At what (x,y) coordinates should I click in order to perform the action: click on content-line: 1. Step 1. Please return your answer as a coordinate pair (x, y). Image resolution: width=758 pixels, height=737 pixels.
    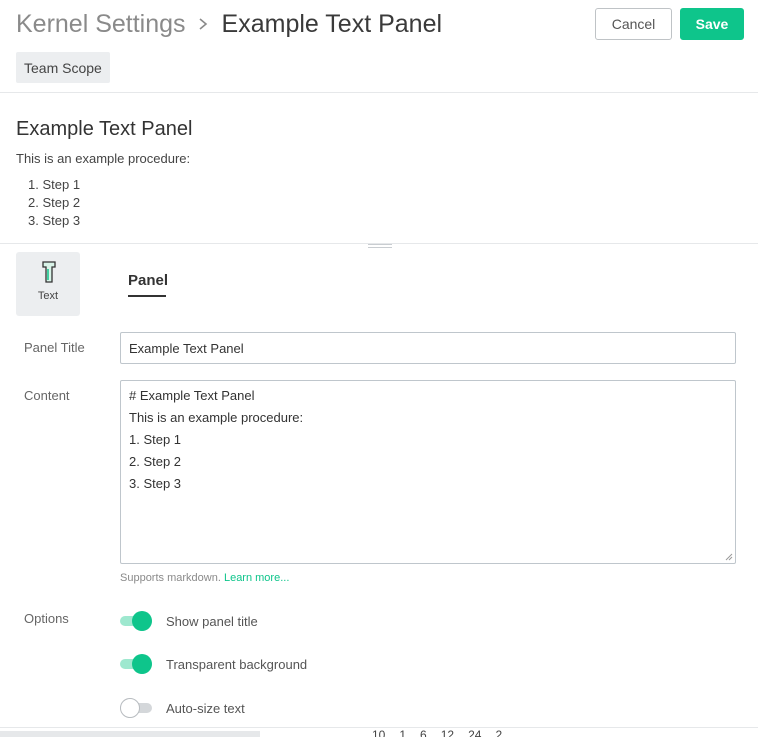
    Looking at the image, I should click on (155, 439).